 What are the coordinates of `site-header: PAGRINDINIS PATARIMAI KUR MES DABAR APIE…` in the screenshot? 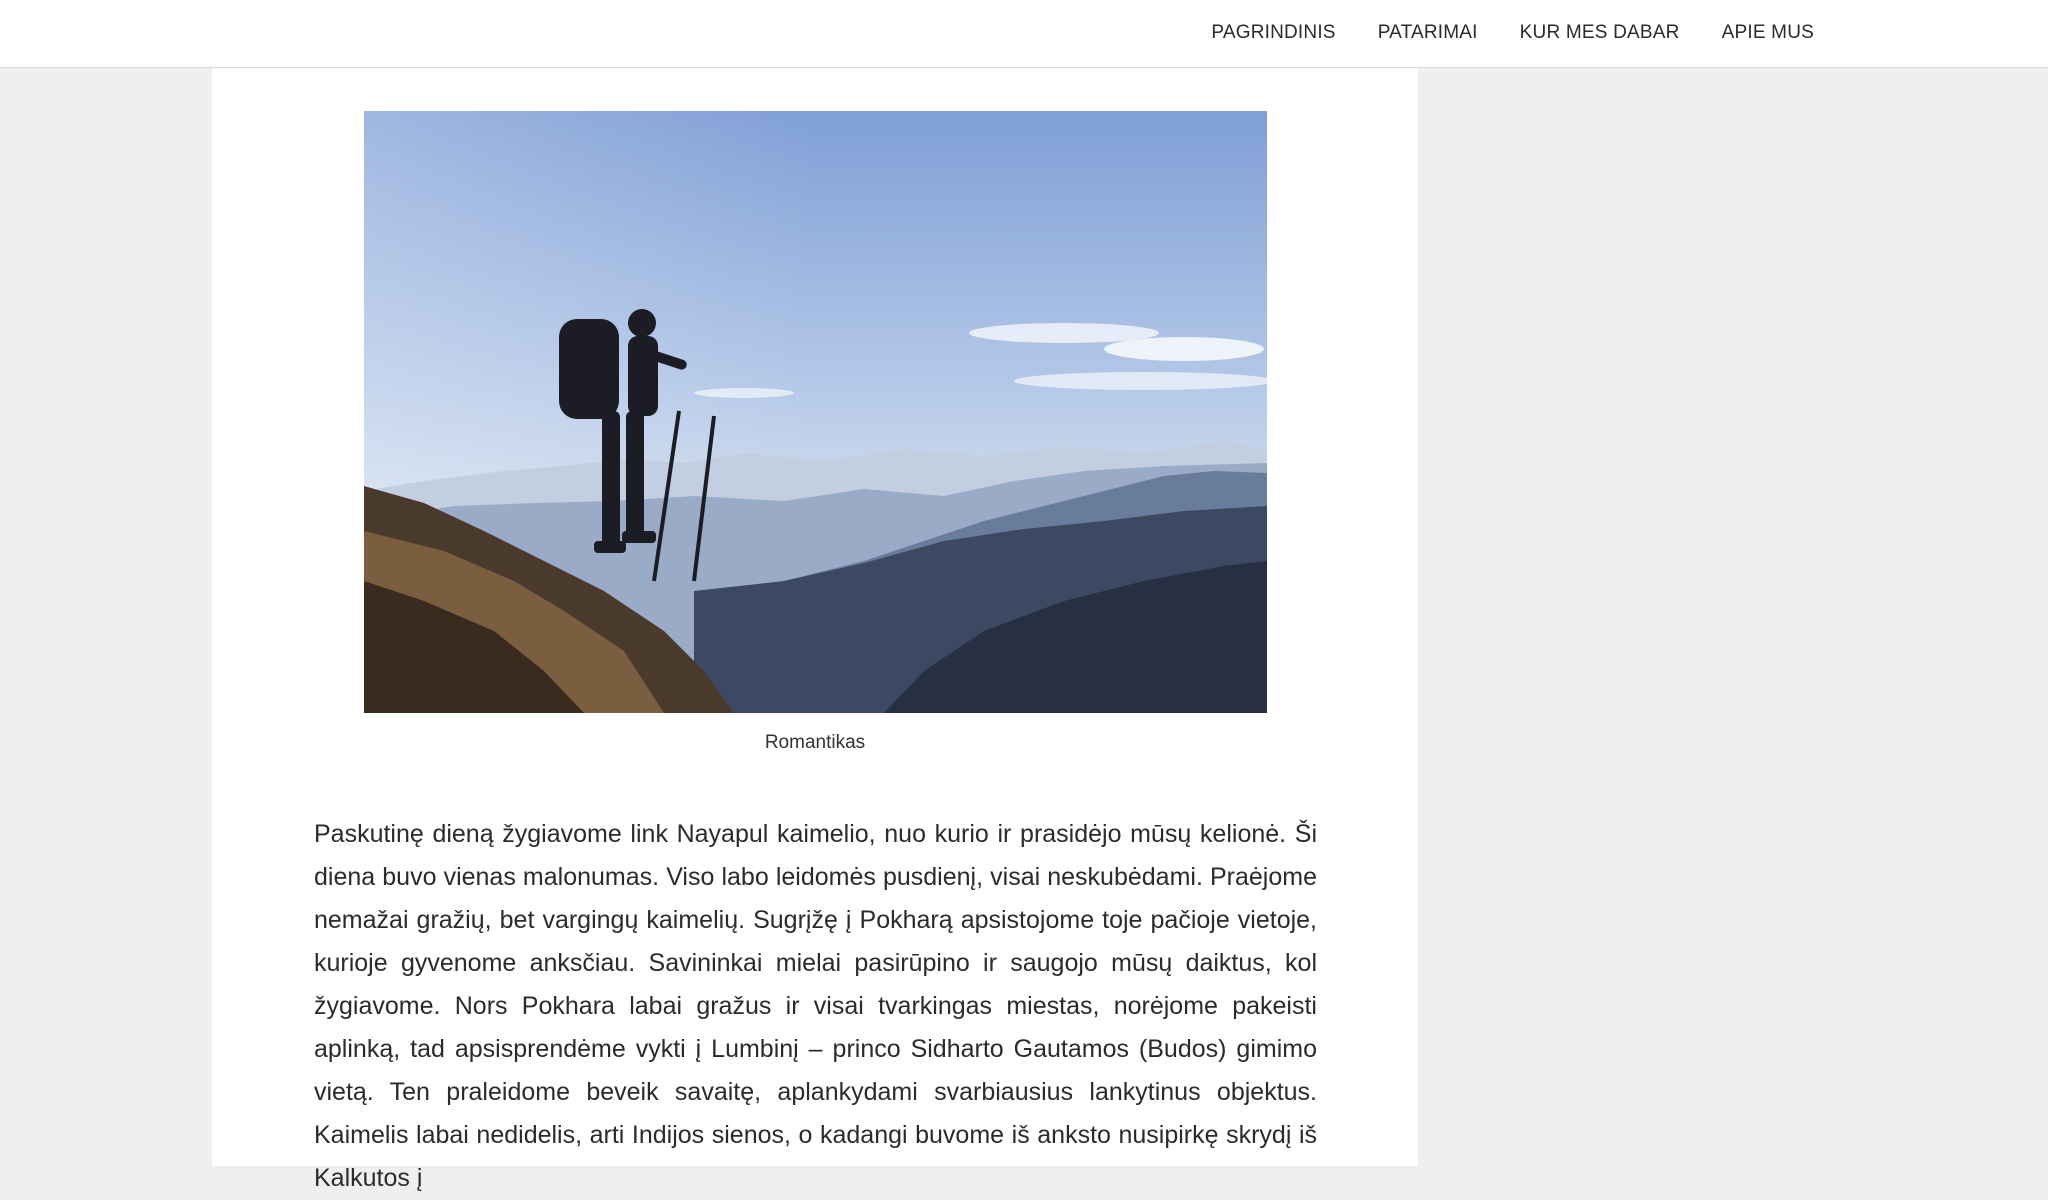 It's located at (1024, 34).